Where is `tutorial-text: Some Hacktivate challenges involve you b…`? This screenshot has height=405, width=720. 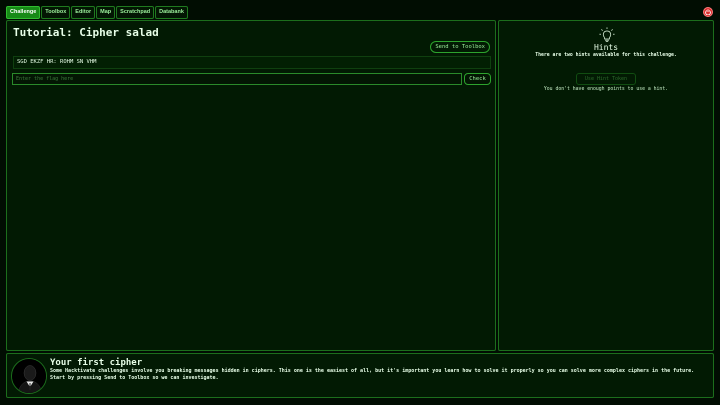
tutorial-text: Some Hacktivate challenges involve you b… is located at coordinates (372, 374).